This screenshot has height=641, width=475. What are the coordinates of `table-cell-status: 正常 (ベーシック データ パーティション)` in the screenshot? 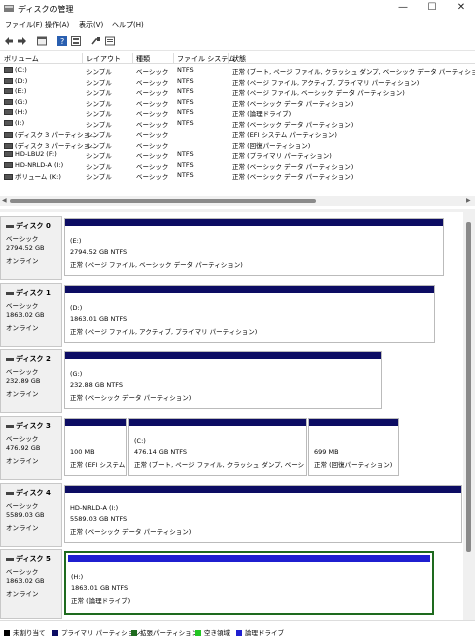 It's located at (293, 177).